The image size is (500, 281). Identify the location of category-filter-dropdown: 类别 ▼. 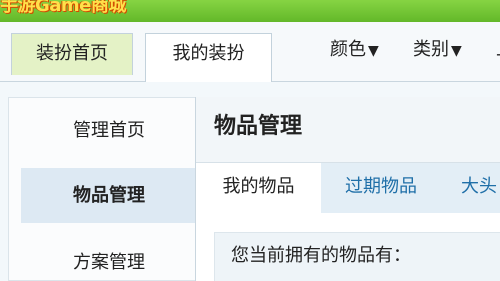
(437, 50).